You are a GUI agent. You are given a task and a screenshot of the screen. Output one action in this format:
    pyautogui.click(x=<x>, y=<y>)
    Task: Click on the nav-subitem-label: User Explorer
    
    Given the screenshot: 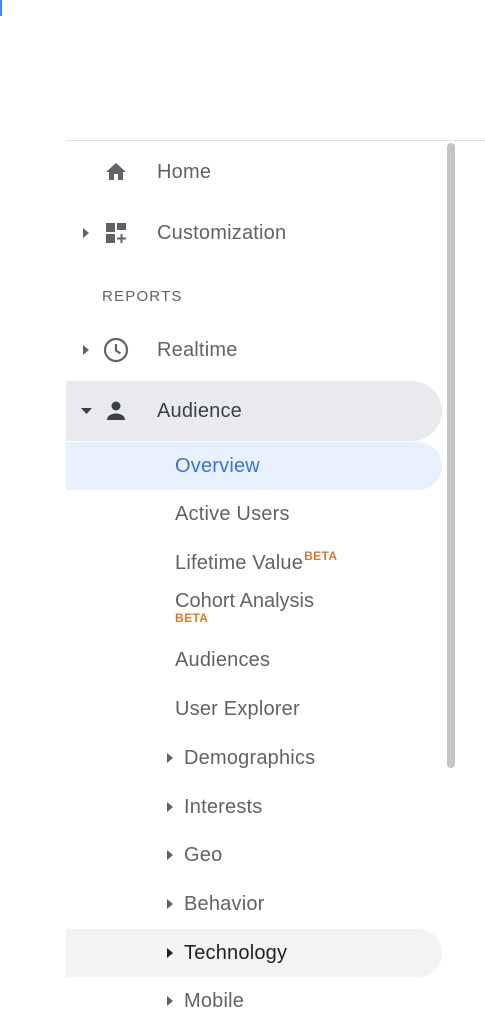 What is the action you would take?
    pyautogui.click(x=237, y=708)
    